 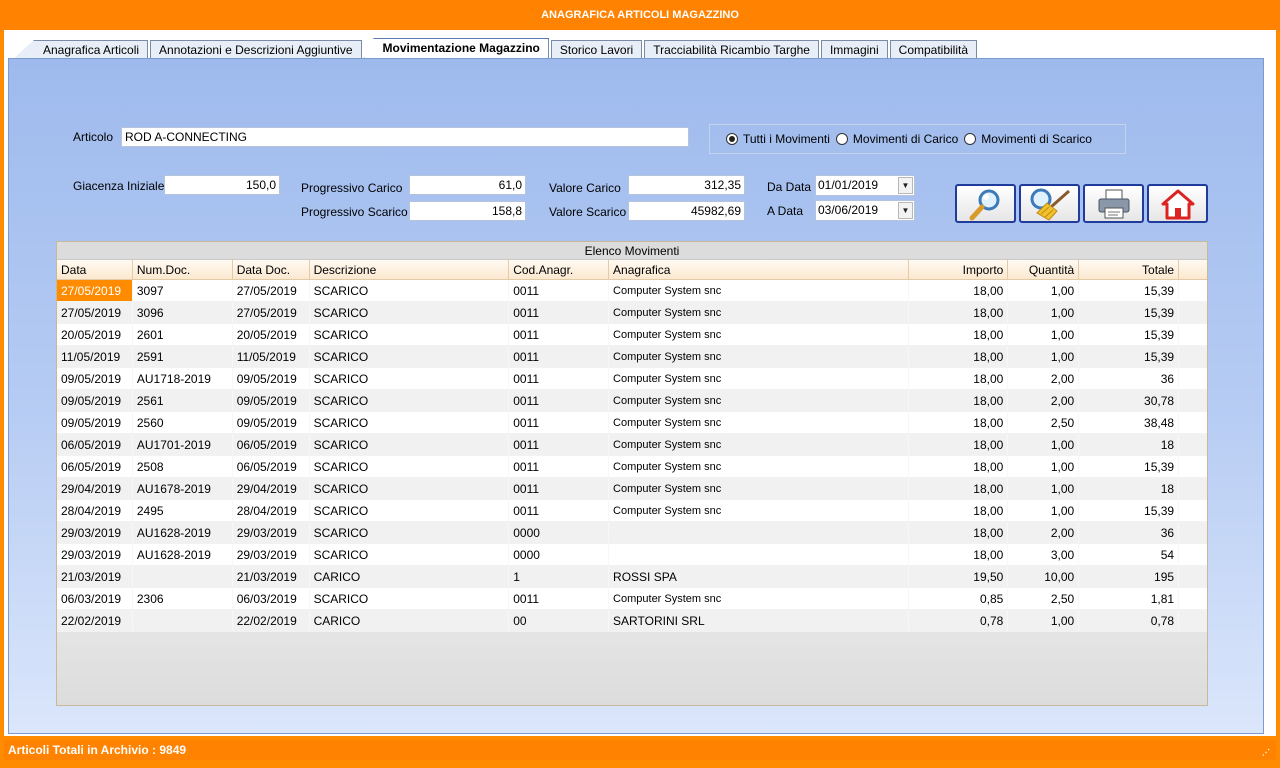 I want to click on cell-data: 20/05/2019, so click(x=95, y=334).